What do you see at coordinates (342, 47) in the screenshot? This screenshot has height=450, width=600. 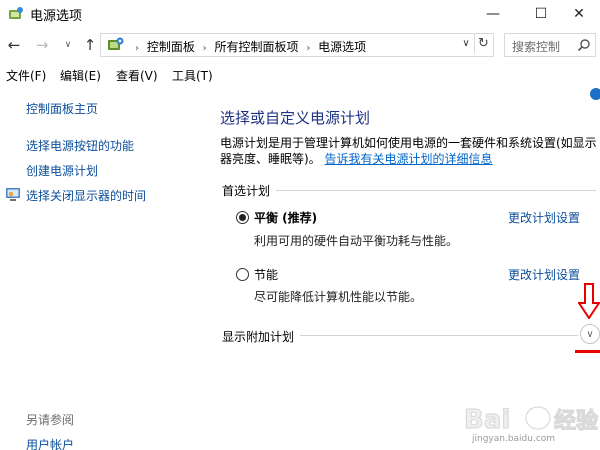 I see `breadcrumb-power-options: 电源选项` at bounding box center [342, 47].